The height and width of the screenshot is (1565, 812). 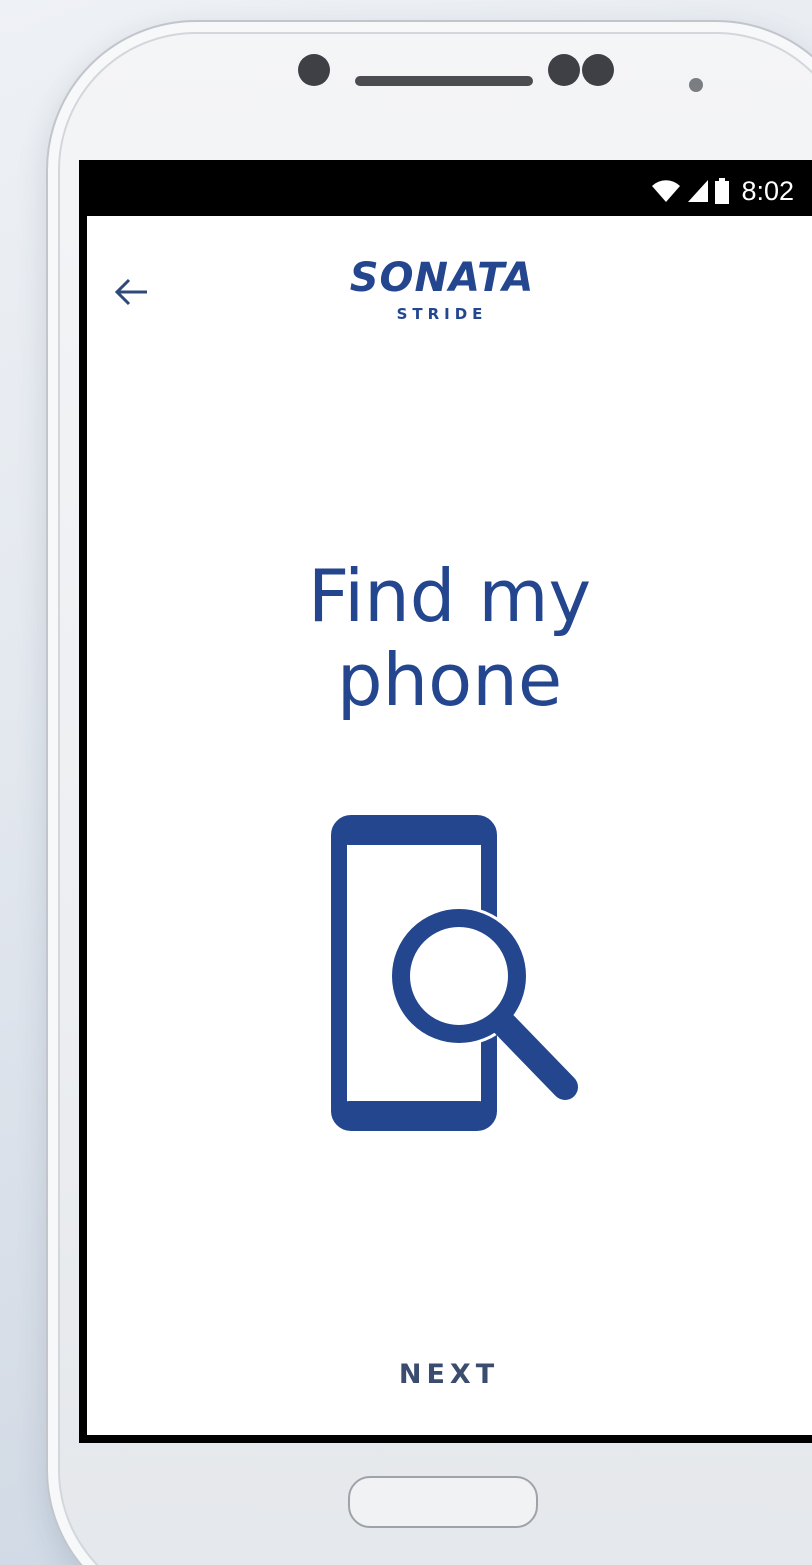 I want to click on phone-top-sensors, so click(x=406, y=70).